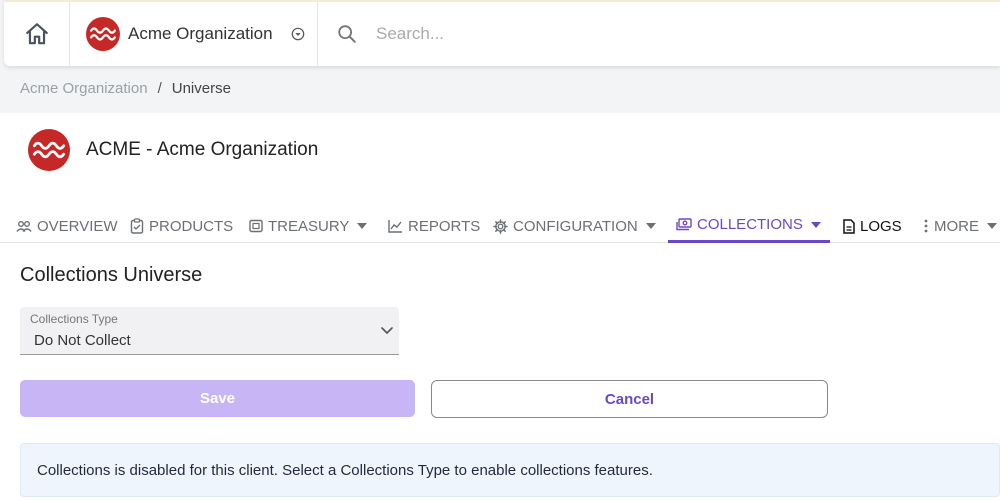 The height and width of the screenshot is (500, 1000). I want to click on page-title: ACME - Acme Organization, so click(202, 149).